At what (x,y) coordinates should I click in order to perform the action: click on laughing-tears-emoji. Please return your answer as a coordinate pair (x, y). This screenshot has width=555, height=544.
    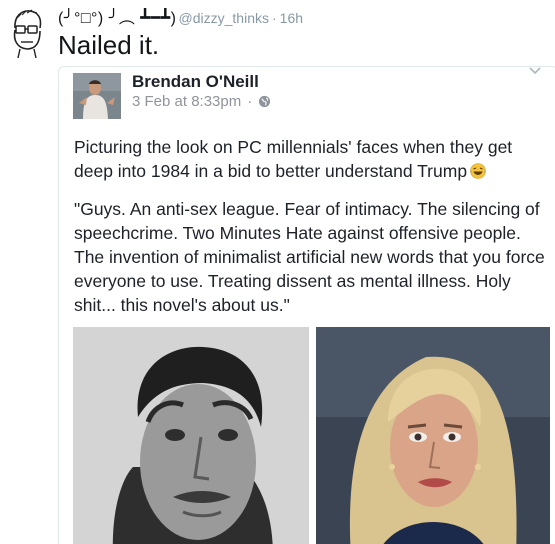
    Looking at the image, I should click on (478, 171).